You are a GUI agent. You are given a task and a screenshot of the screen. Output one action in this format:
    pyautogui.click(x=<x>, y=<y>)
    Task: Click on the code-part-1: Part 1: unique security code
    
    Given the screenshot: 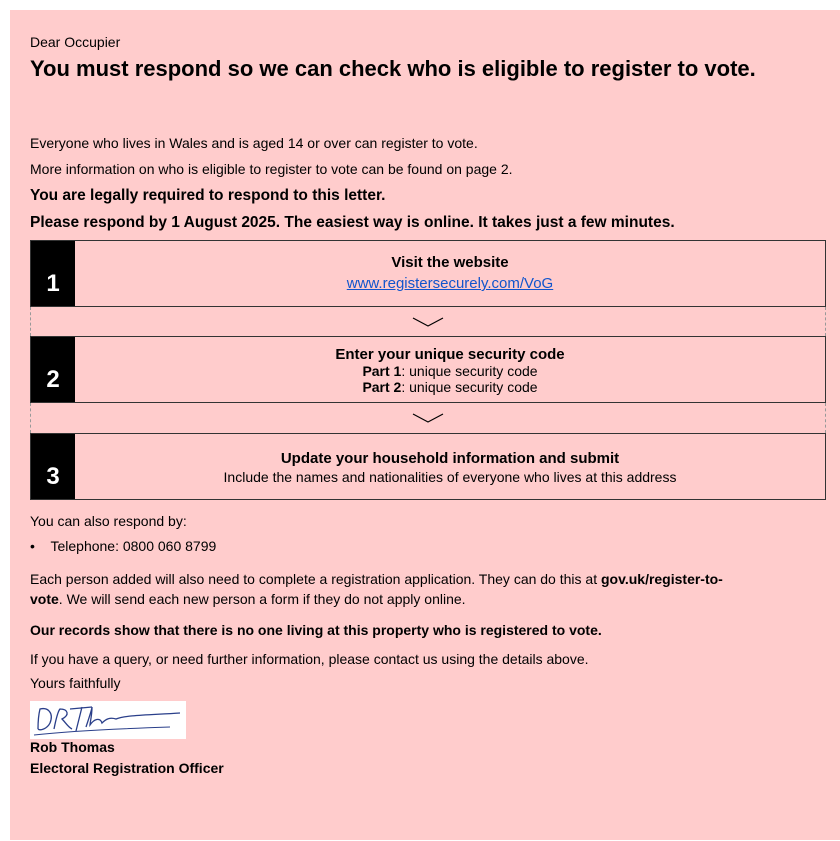 What is the action you would take?
    pyautogui.click(x=450, y=371)
    